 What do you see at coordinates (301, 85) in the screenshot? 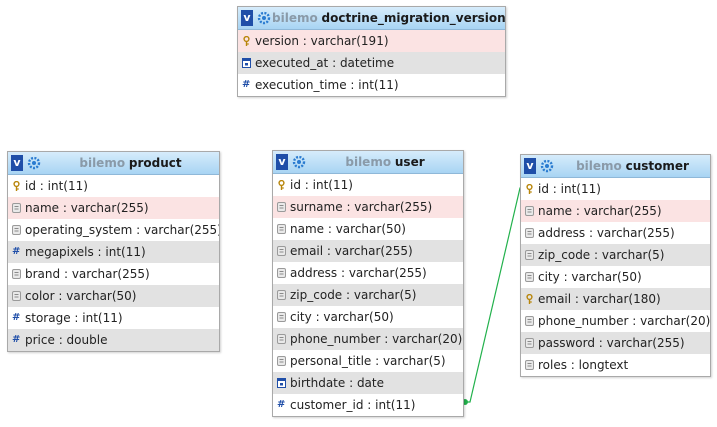
I see `column-name: execution_time` at bounding box center [301, 85].